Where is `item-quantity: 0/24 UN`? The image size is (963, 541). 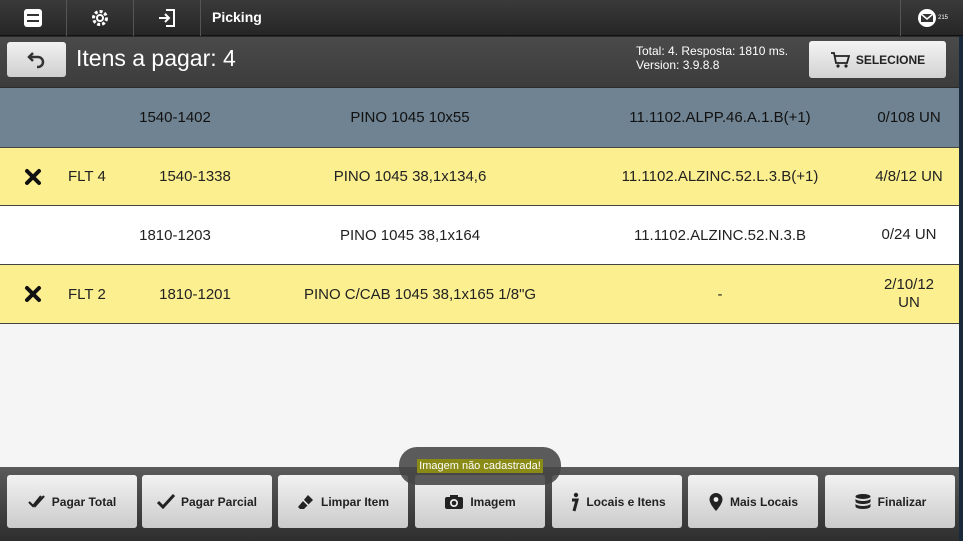 item-quantity: 0/24 UN is located at coordinates (909, 234).